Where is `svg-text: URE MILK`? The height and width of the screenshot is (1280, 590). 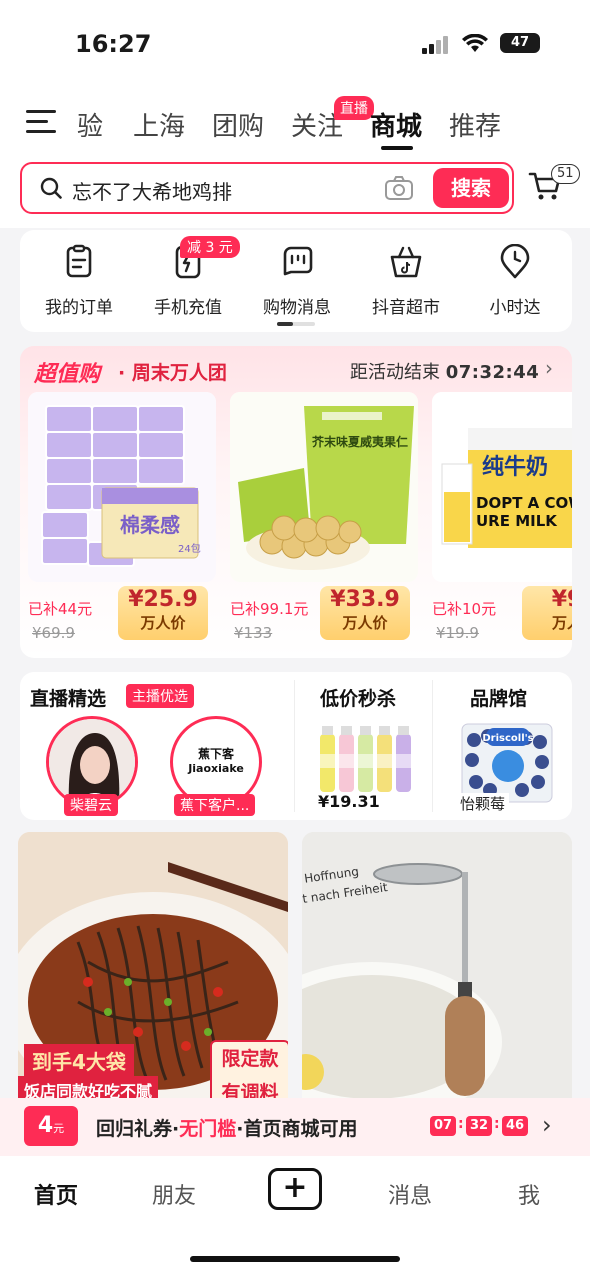
svg-text: URE MILK is located at coordinates (517, 521).